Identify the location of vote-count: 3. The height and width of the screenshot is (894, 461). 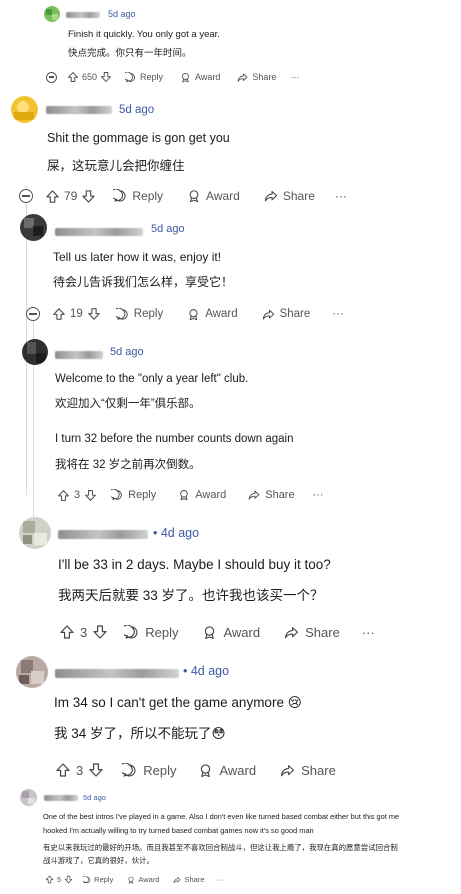
(77, 495).